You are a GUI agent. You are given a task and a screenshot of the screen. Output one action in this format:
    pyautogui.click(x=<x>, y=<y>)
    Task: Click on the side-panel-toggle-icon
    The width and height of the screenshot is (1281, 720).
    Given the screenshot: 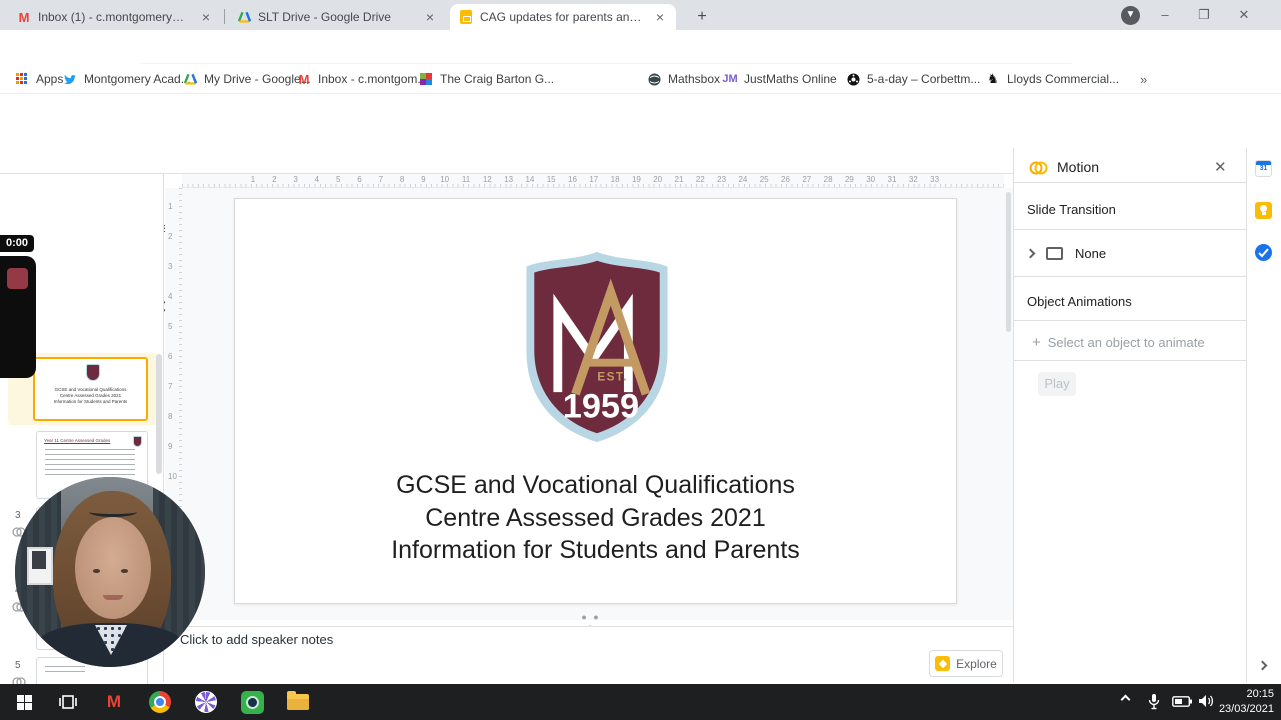 What is the action you would take?
    pyautogui.click(x=1262, y=665)
    